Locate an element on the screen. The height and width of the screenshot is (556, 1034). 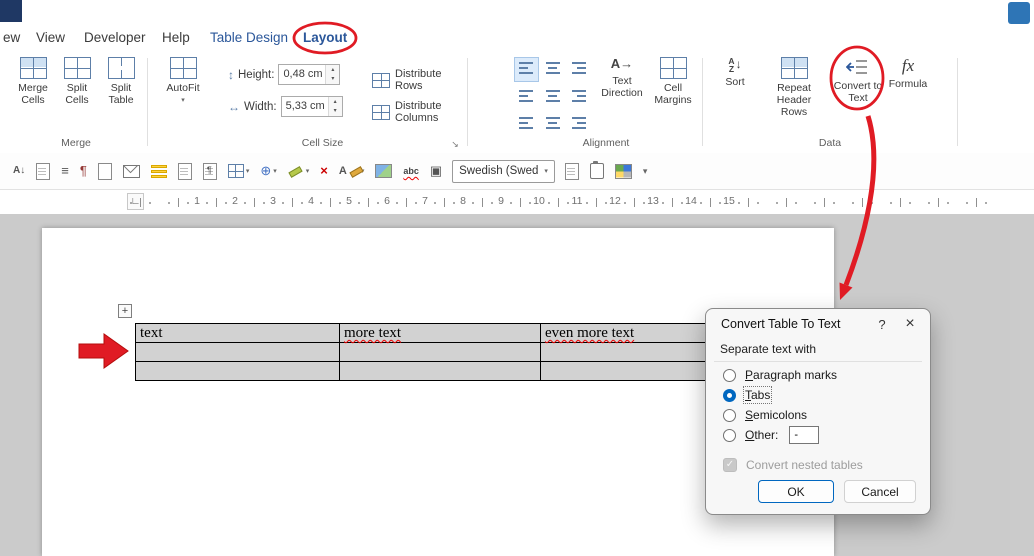
cell-margins-label: Cell Margins is located at coordinates (673, 94).